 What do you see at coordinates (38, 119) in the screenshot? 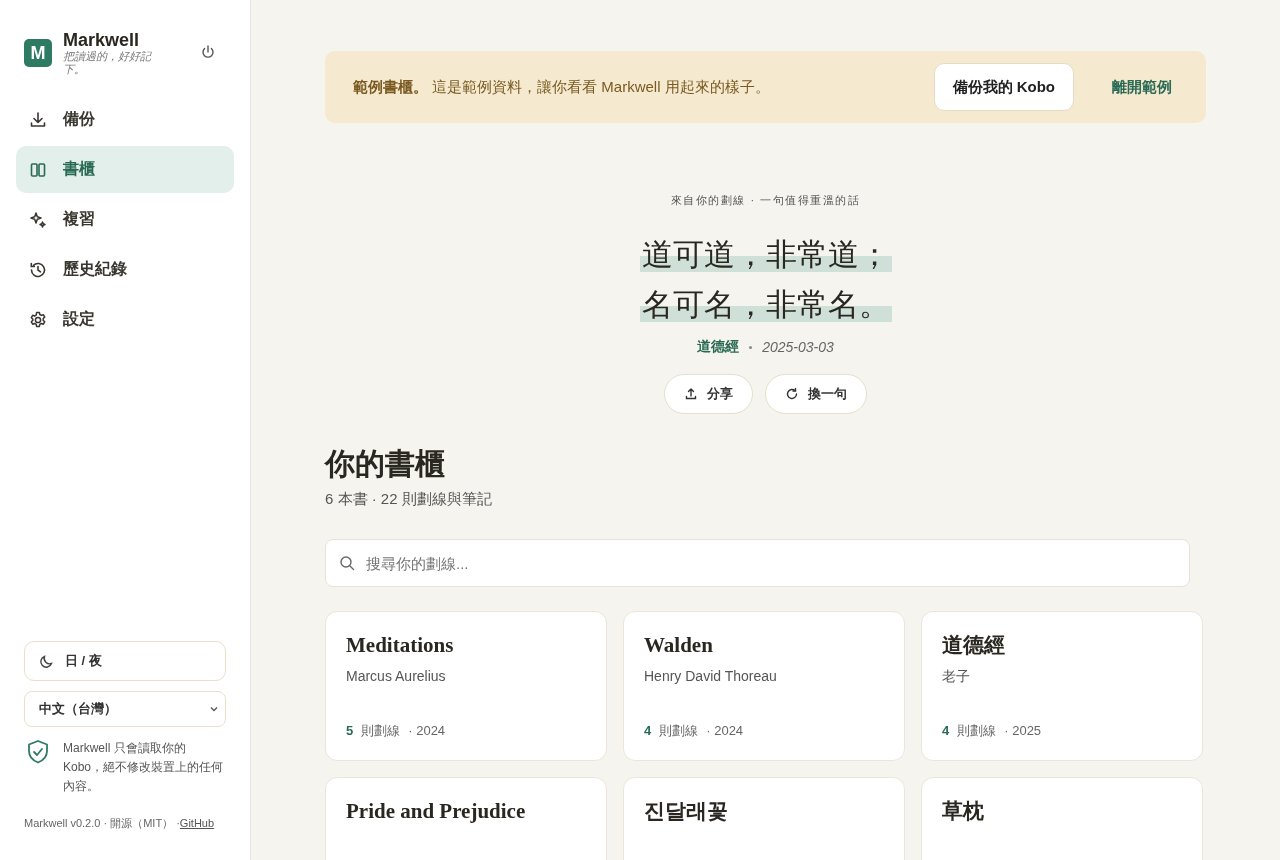
I see `download-icon` at bounding box center [38, 119].